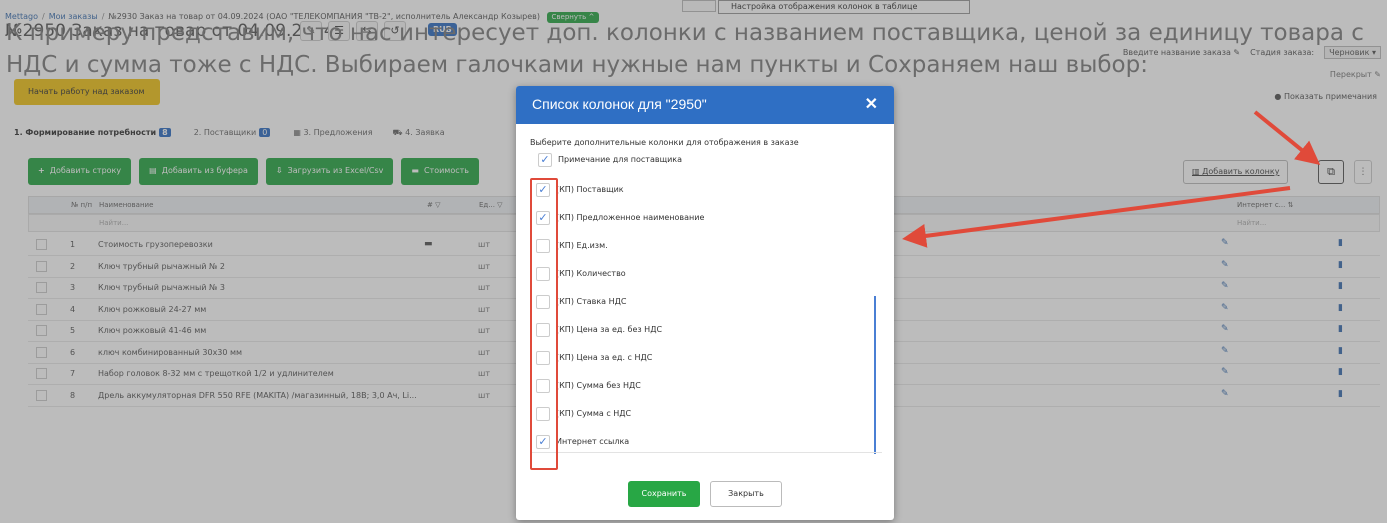  I want to click on arrow-to-settings-button, so click(1287, 138).